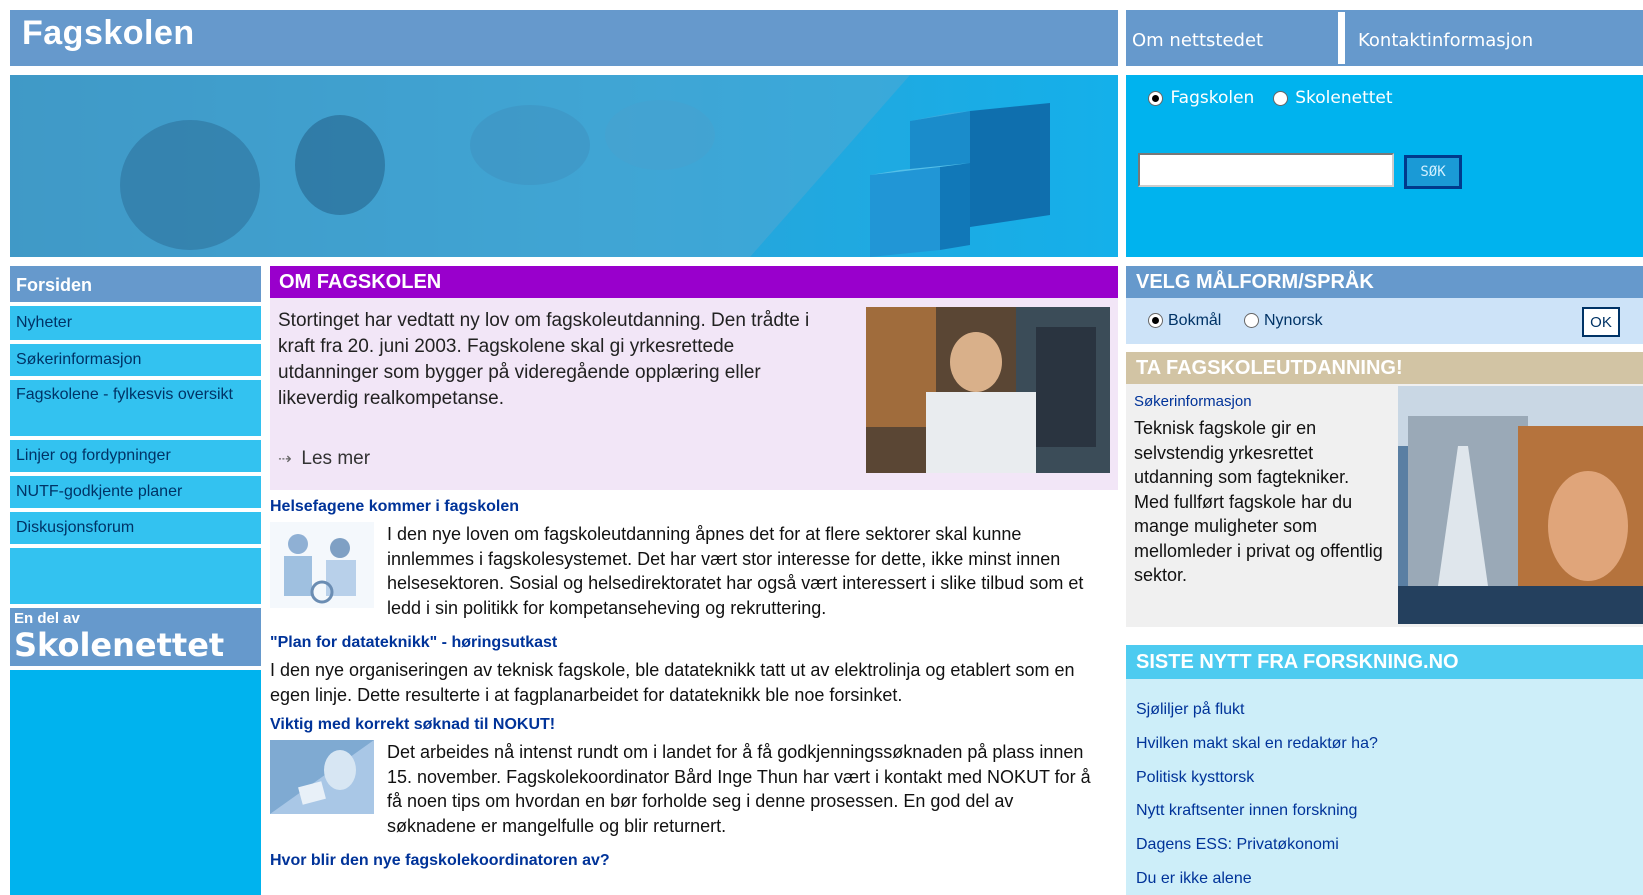 This screenshot has width=1643, height=895. I want to click on lang-option-nynorsk: Nynorsk, so click(1283, 321).